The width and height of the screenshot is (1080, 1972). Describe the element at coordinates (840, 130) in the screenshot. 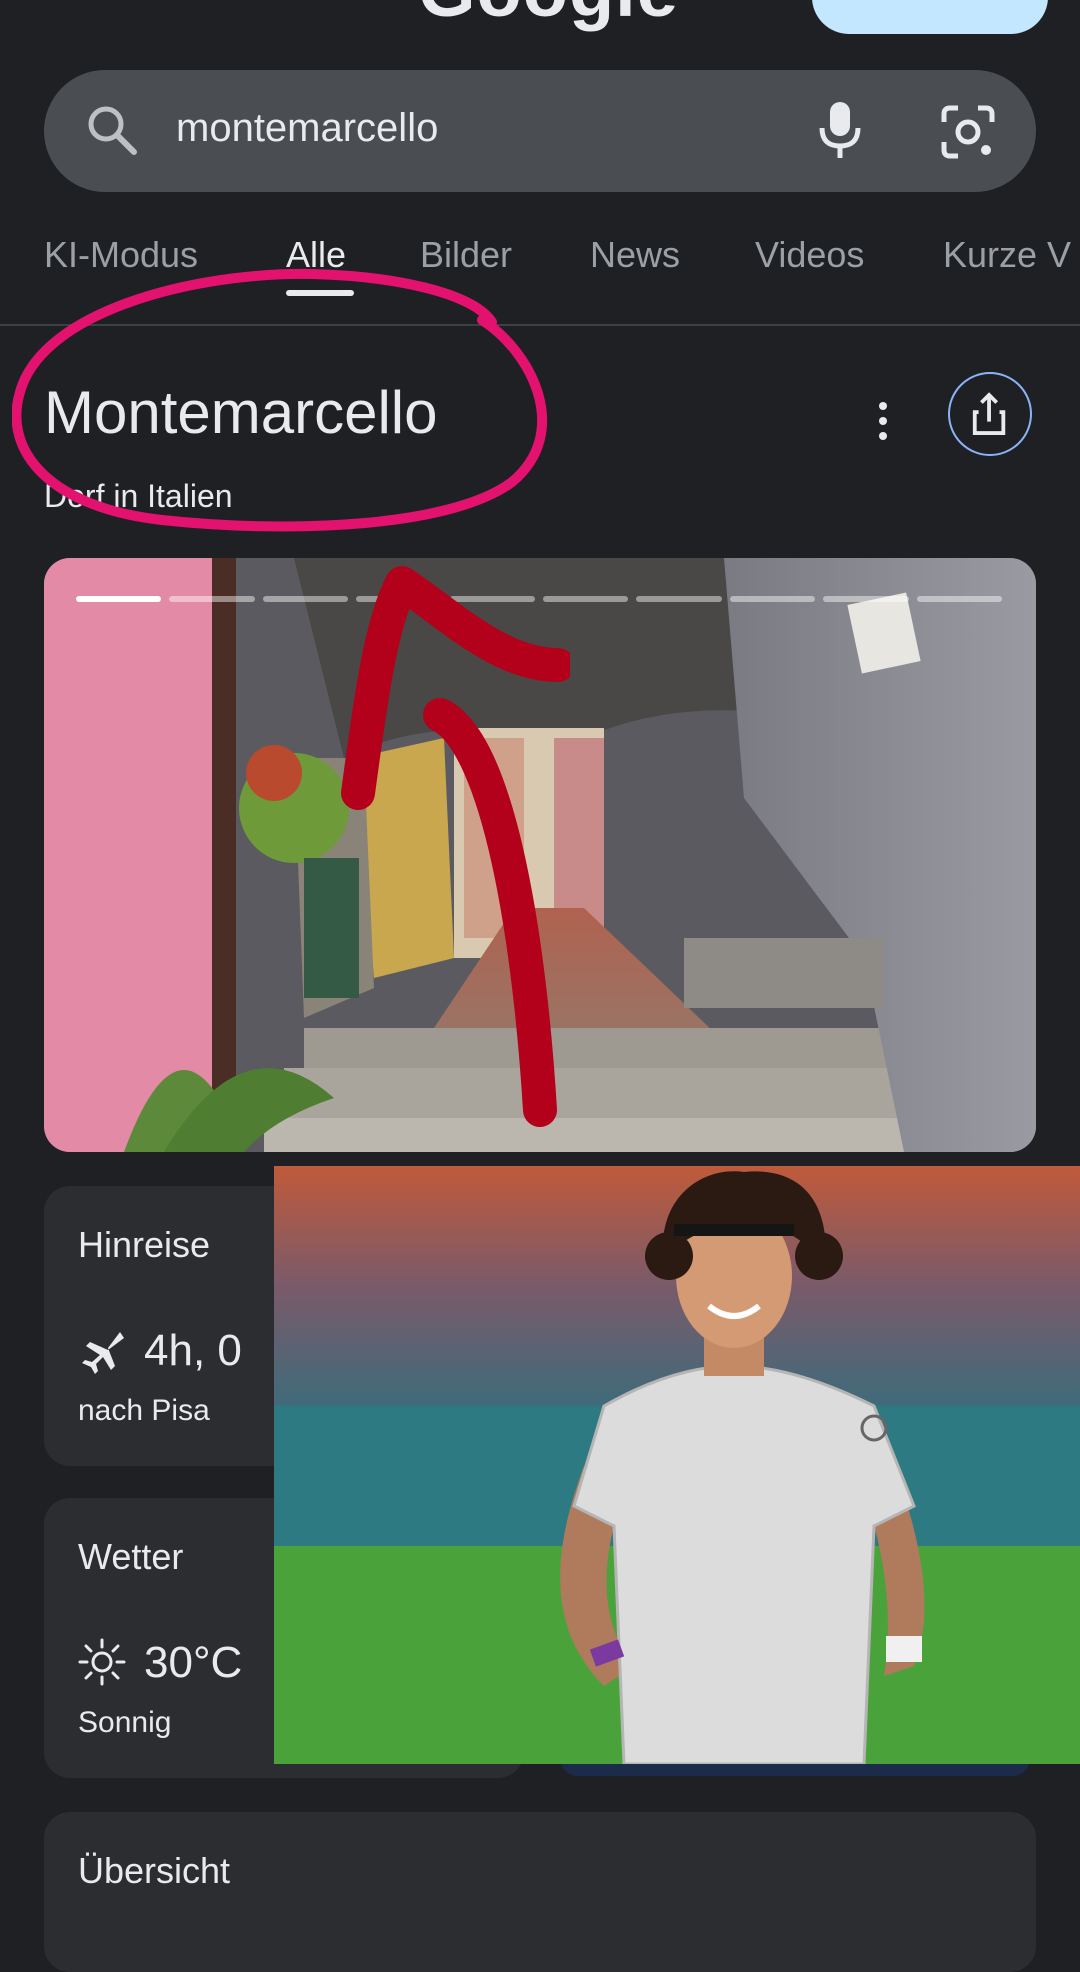

I see `mic-icon` at that location.